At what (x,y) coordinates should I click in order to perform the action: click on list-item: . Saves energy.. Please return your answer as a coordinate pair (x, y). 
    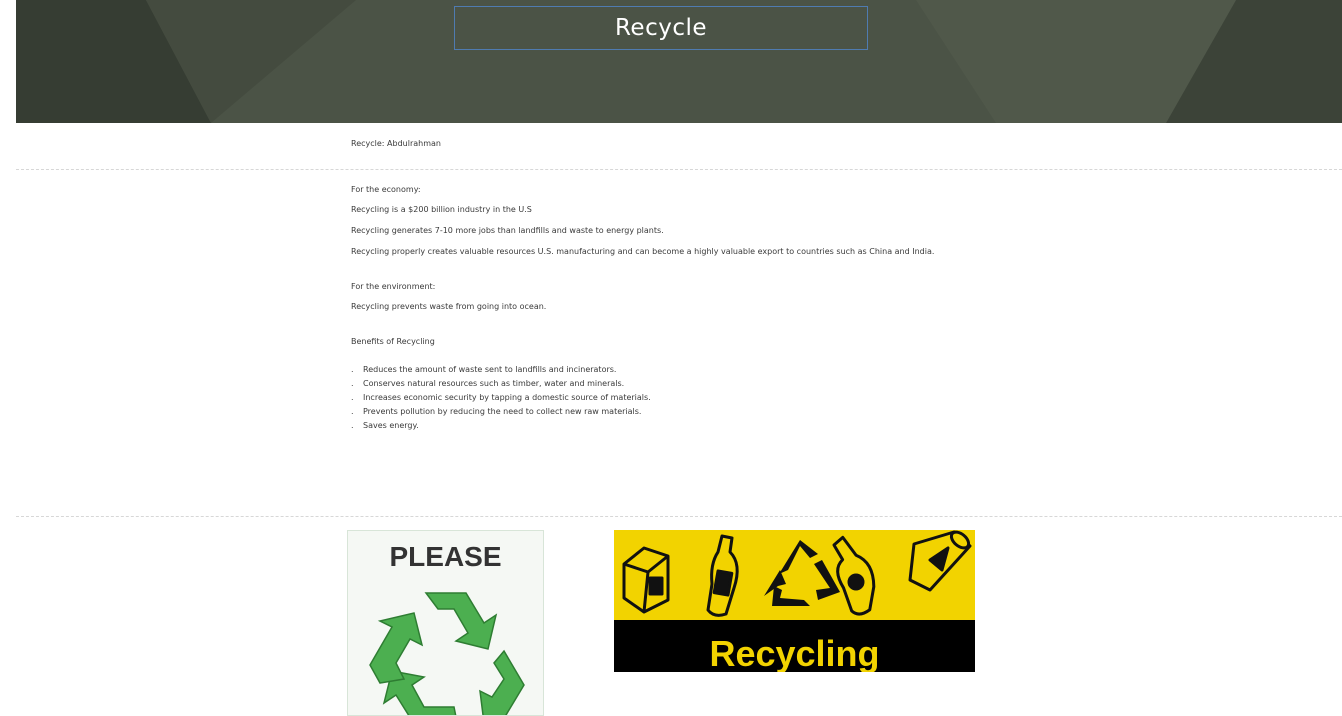
    Looking at the image, I should click on (385, 425).